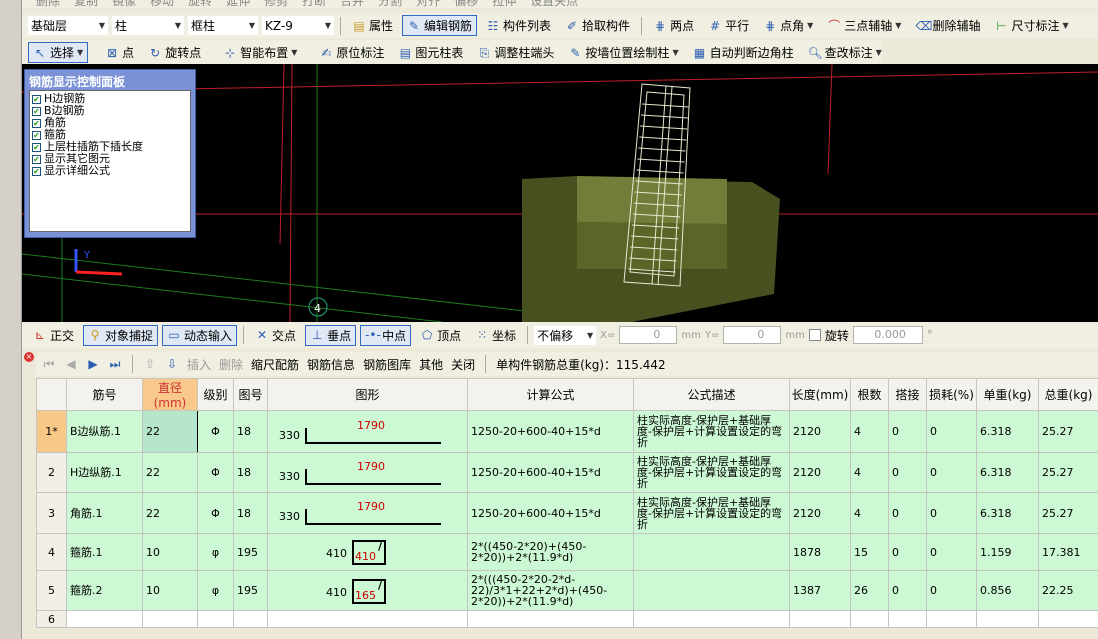 Image resolution: width=1098 pixels, height=639 pixels. I want to click on column-header: 直径(mm), so click(170, 394).